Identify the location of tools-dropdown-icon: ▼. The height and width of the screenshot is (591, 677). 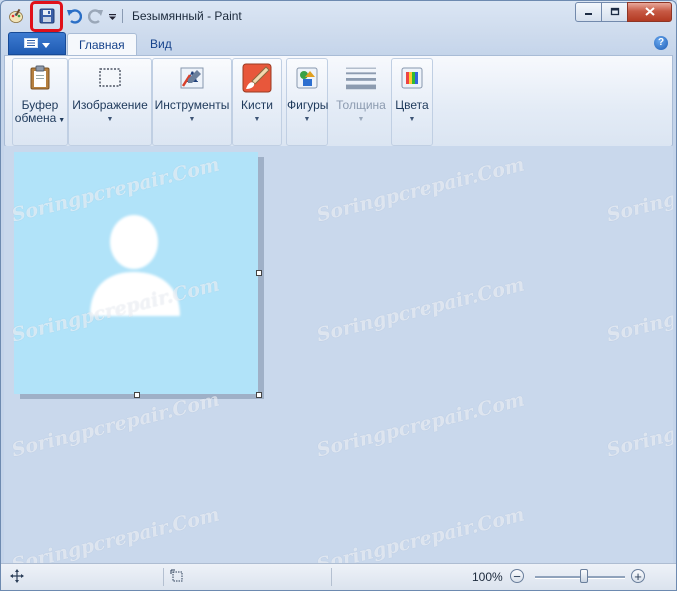
(192, 119).